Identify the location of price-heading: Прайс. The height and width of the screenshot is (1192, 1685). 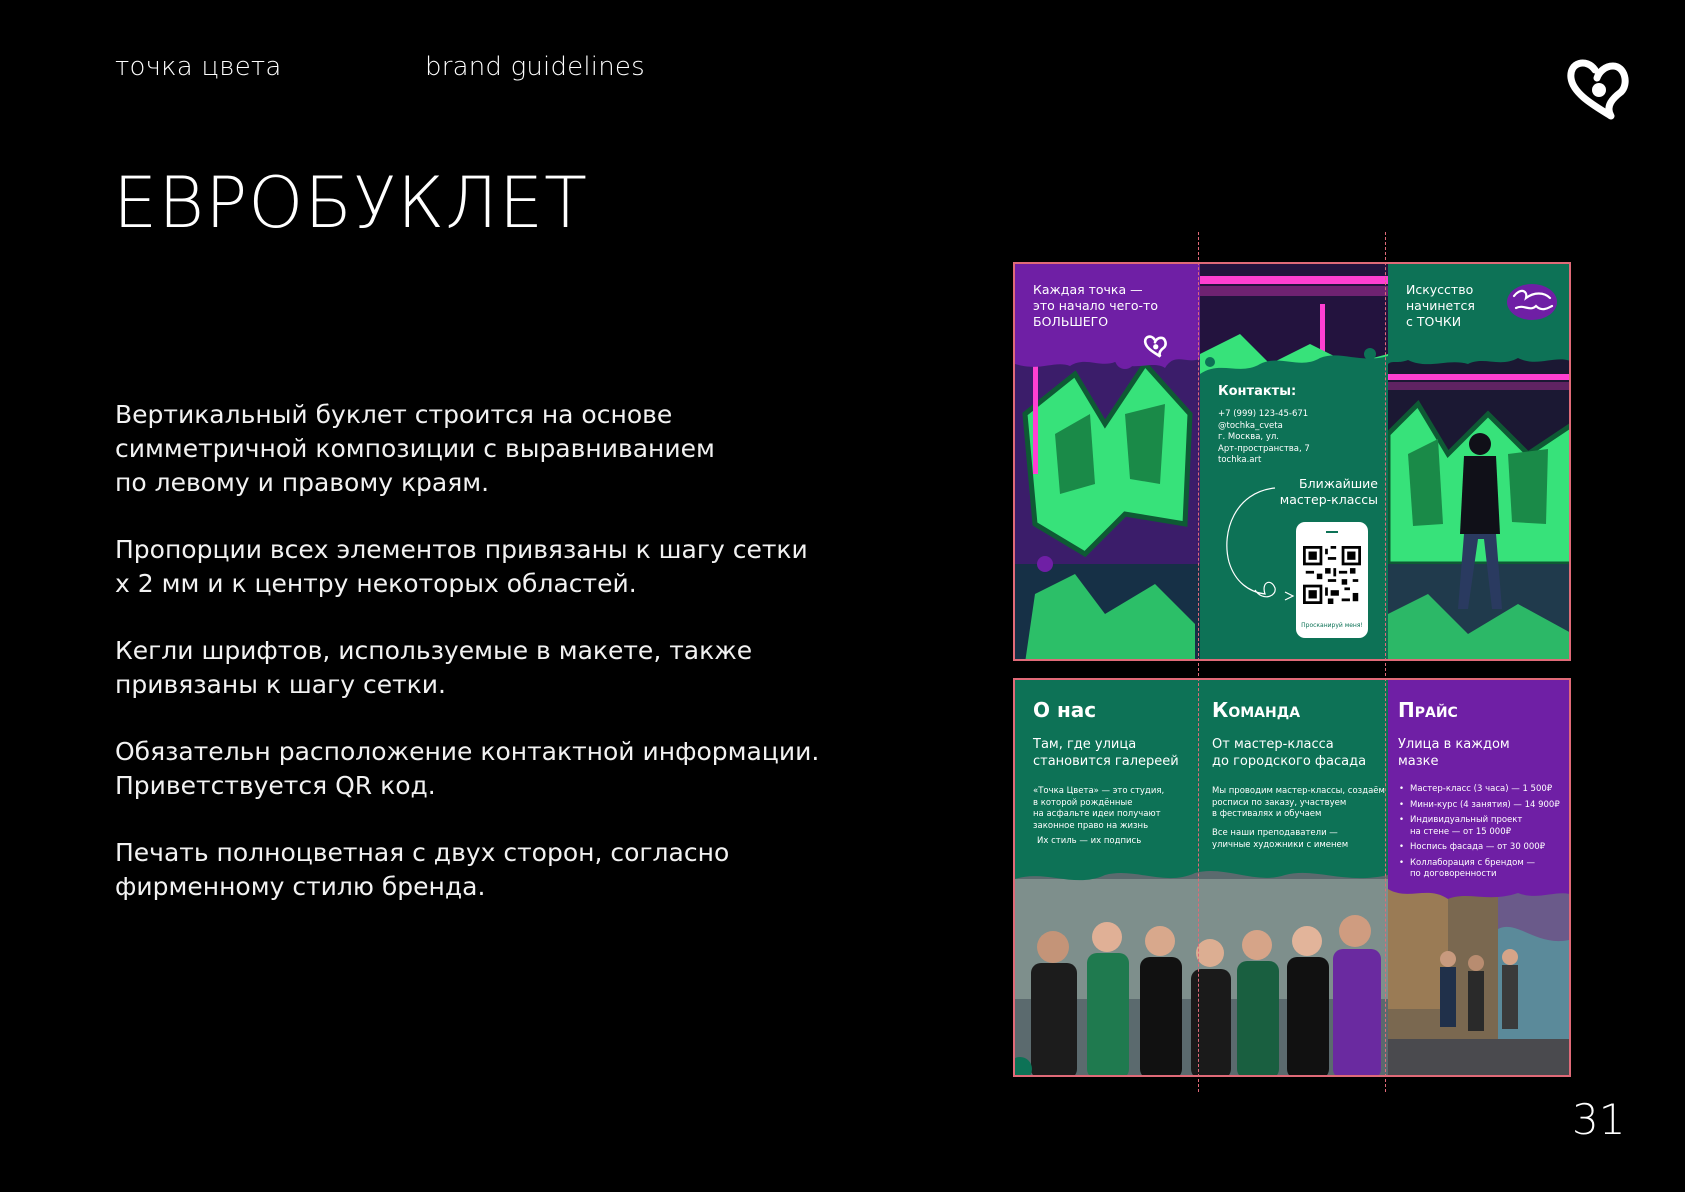
(1428, 710).